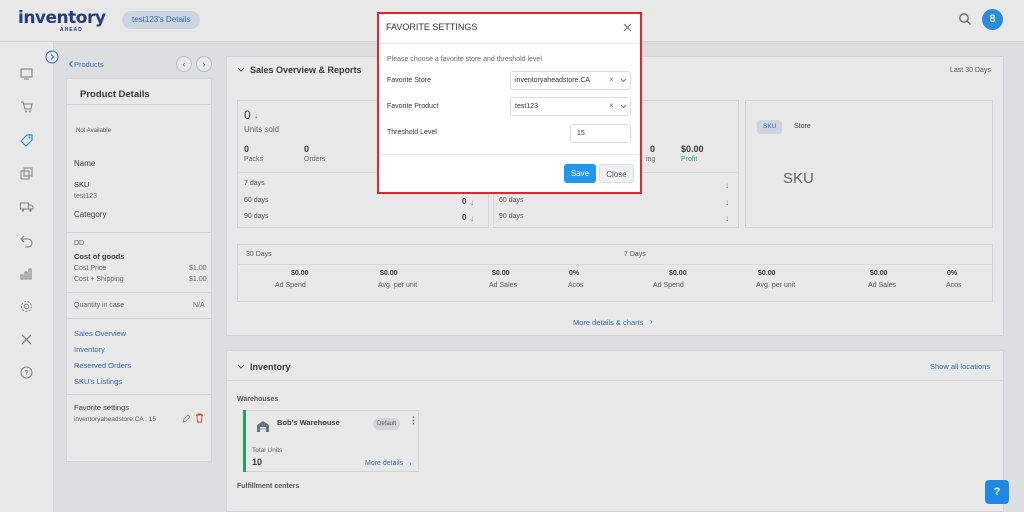 The height and width of the screenshot is (512, 1024). Describe the element at coordinates (412, 132) in the screenshot. I see `threshold-level-label: Threshold Level` at that location.